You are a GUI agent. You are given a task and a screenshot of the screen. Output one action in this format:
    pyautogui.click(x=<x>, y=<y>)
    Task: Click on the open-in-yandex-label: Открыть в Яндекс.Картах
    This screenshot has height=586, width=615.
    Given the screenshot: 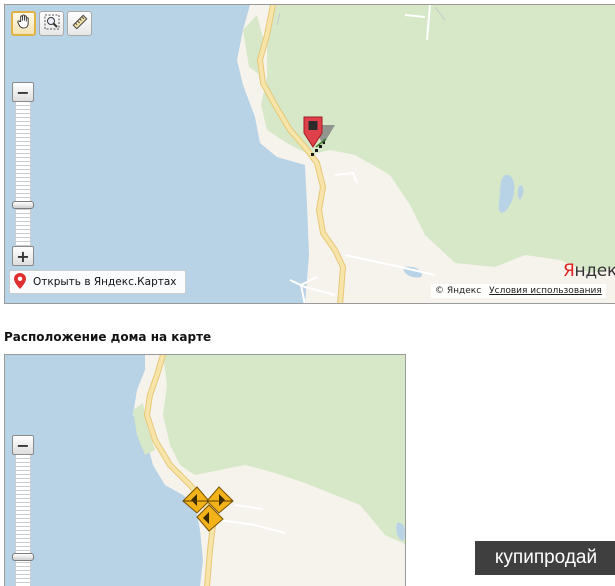 What is the action you would take?
    pyautogui.click(x=105, y=282)
    